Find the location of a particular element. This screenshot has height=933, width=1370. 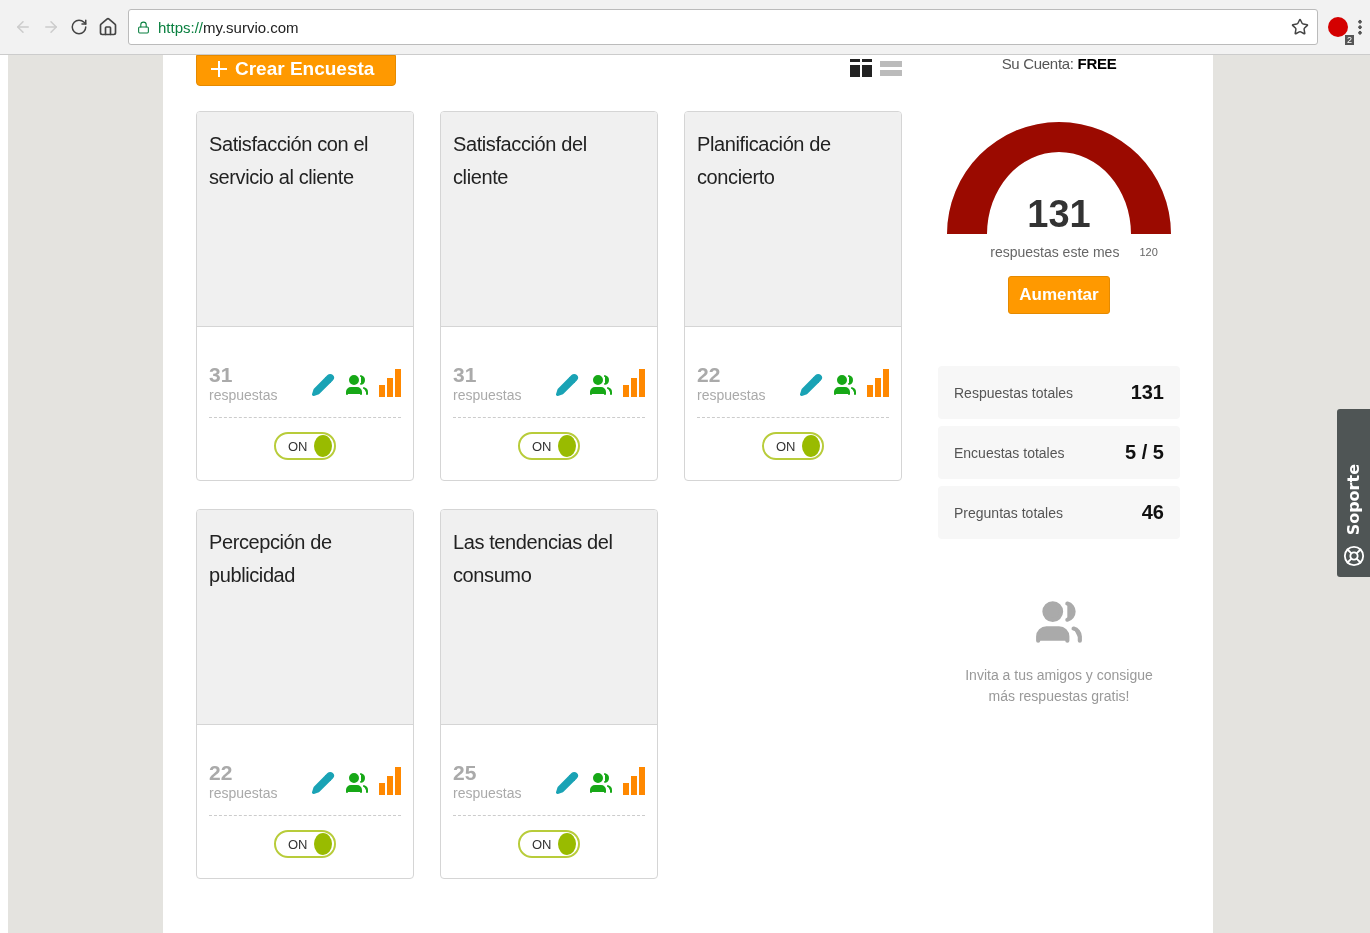

reload-icon is located at coordinates (79, 27).